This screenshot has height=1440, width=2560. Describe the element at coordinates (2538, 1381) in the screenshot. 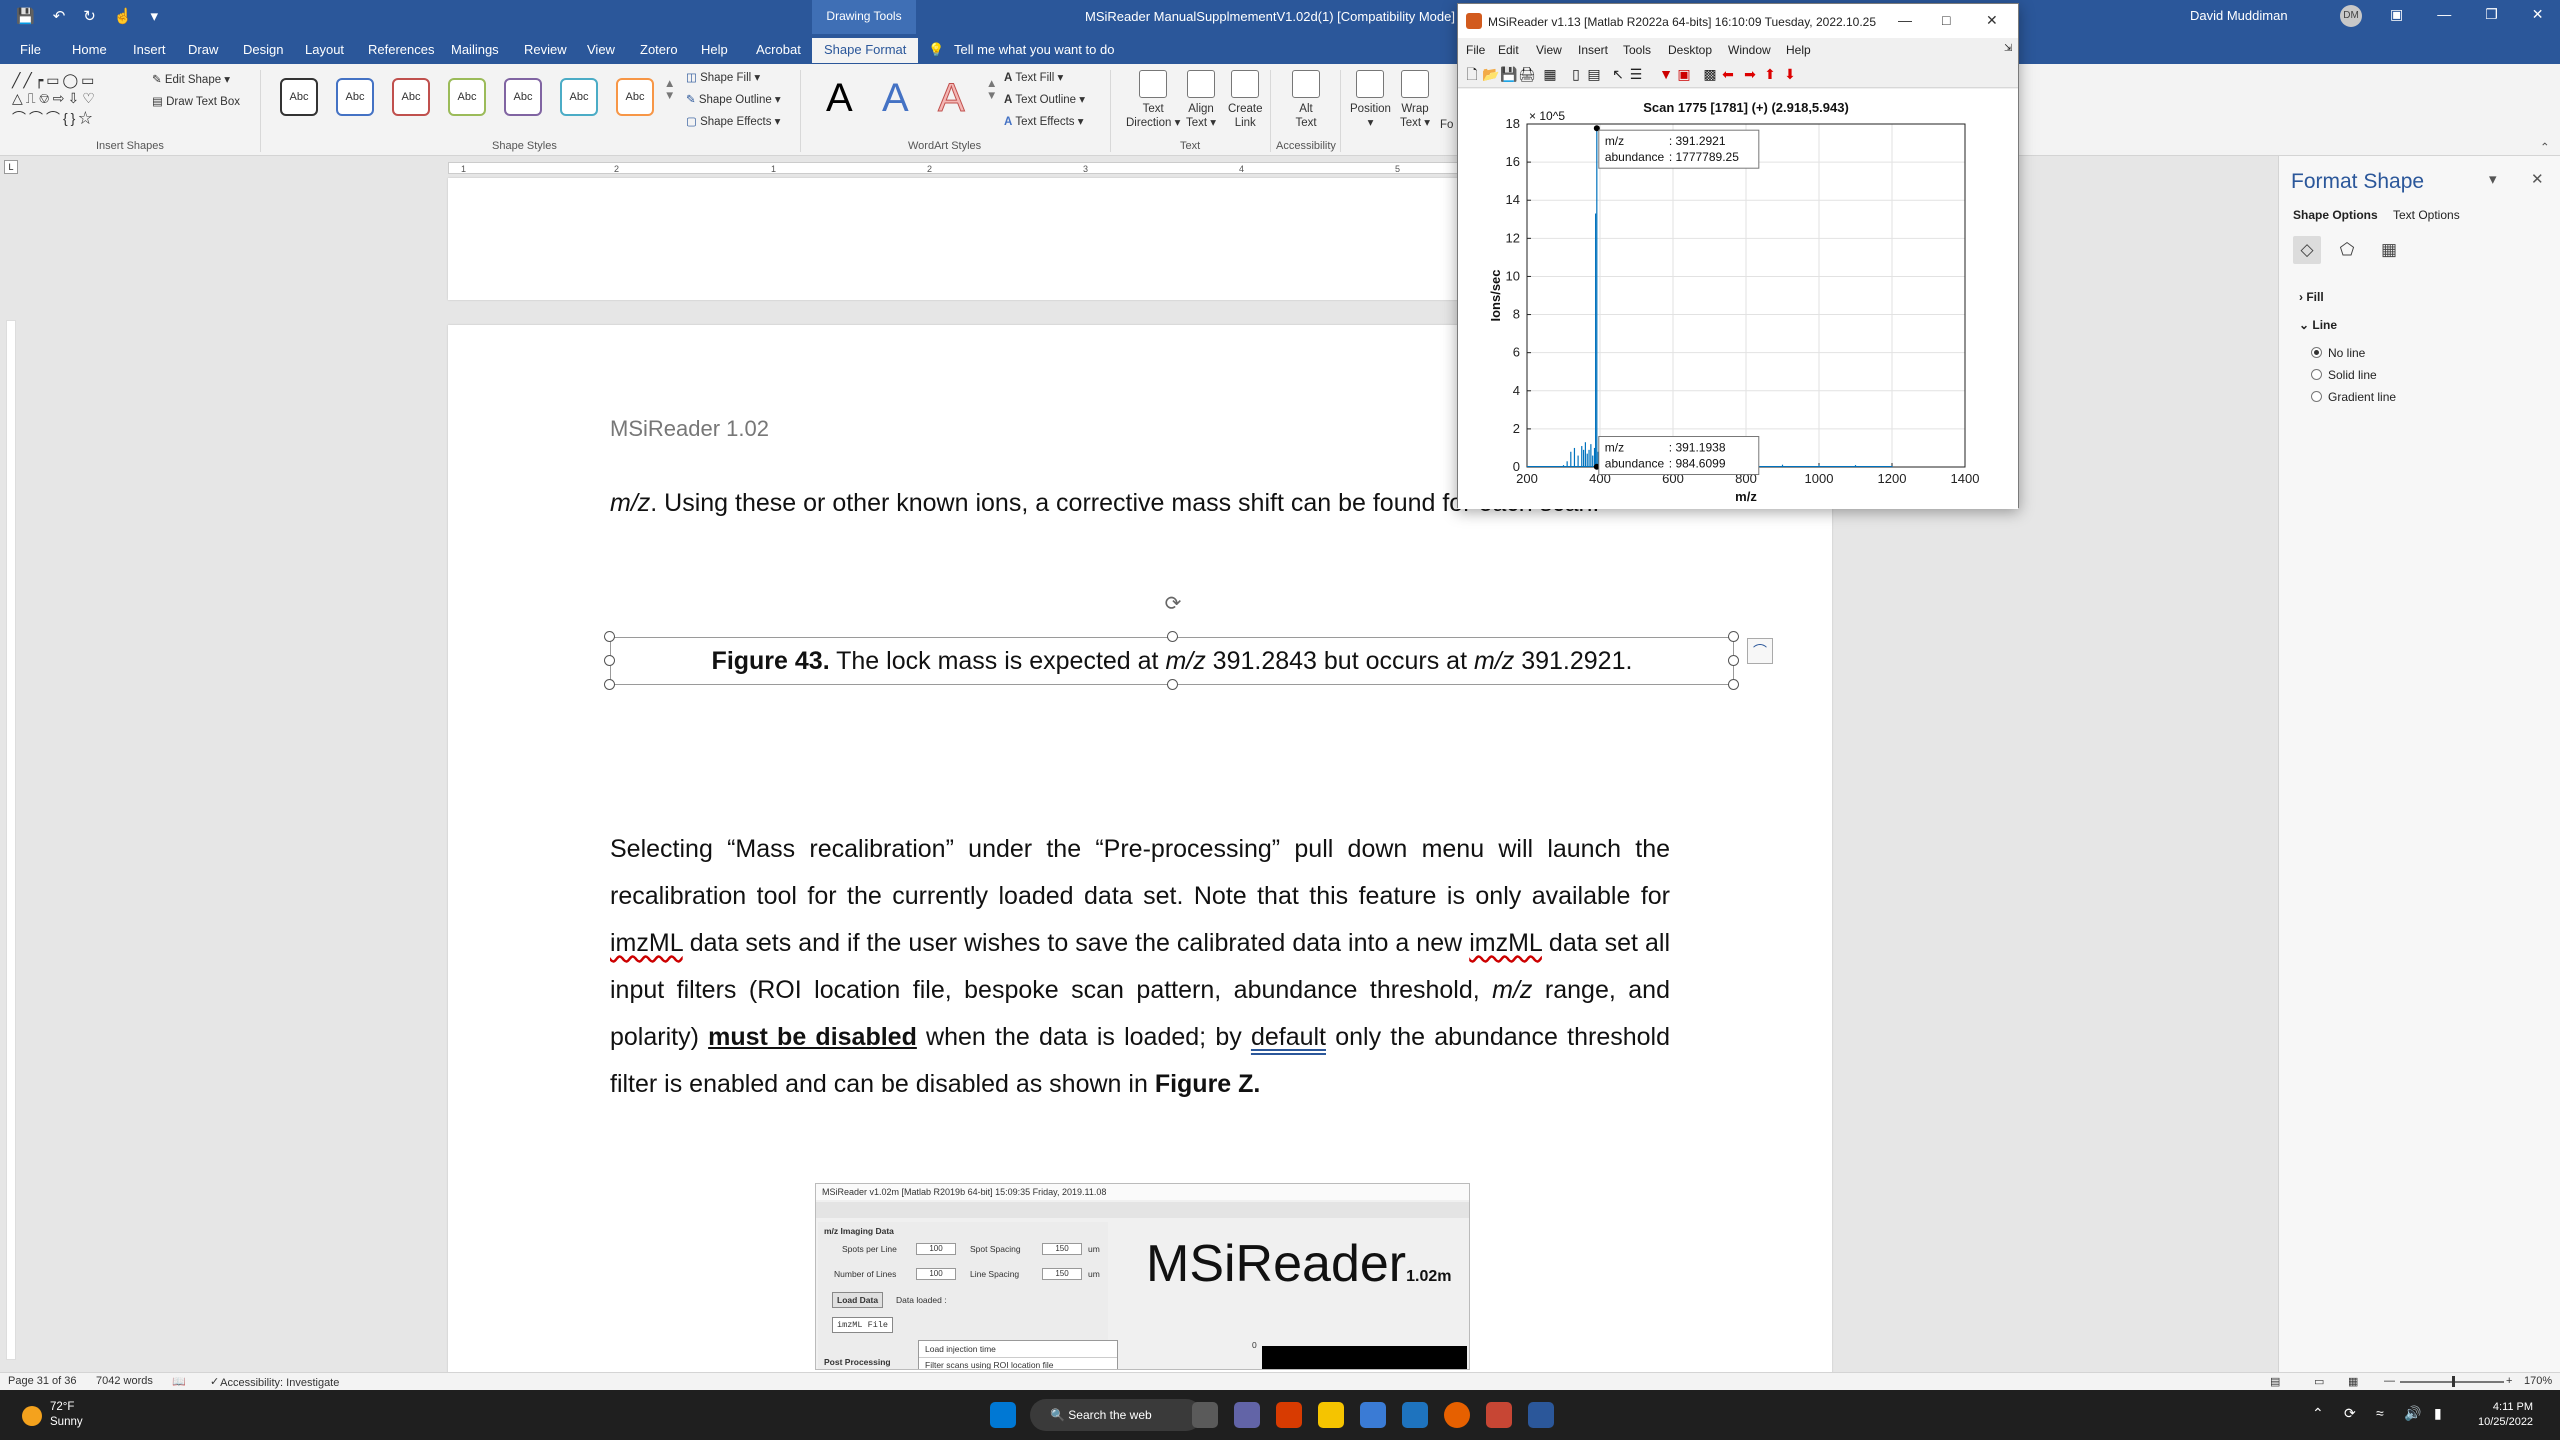

I see `zoom-level: 170%` at that location.